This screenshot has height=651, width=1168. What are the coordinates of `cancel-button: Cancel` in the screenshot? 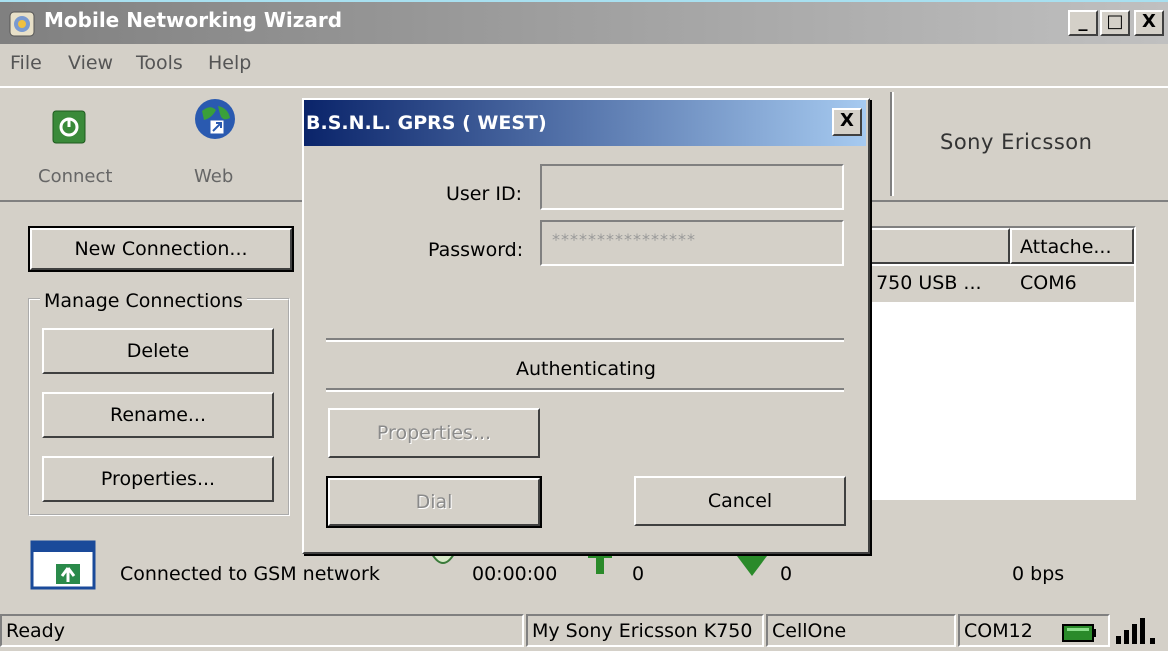 It's located at (740, 501).